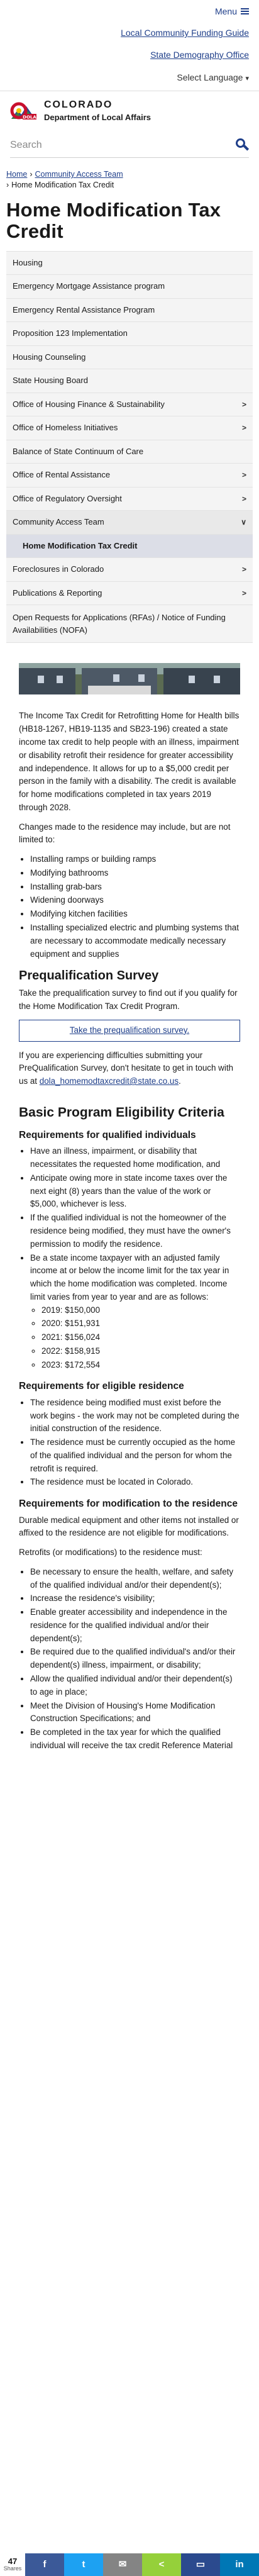  I want to click on list-item: Increase the residence's visibility;, so click(135, 1598).